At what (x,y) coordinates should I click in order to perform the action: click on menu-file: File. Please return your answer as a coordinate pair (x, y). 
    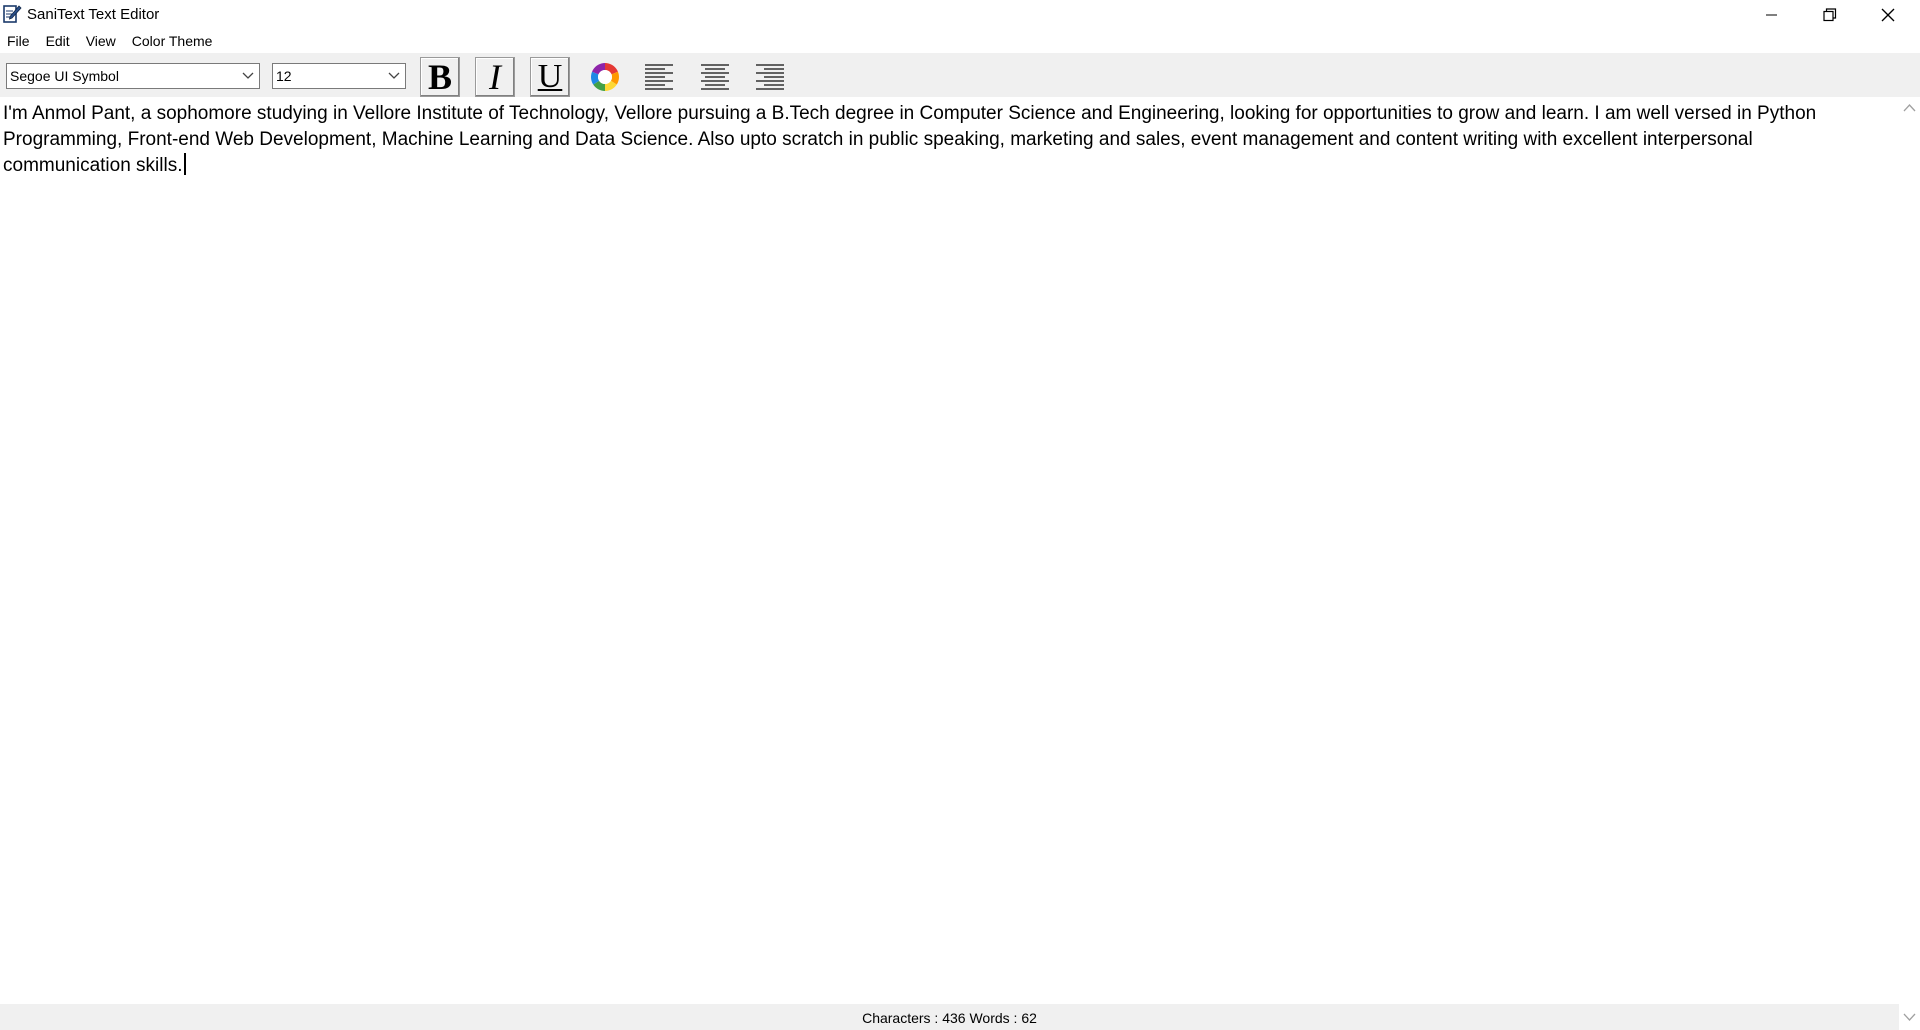
    Looking at the image, I should click on (19, 41).